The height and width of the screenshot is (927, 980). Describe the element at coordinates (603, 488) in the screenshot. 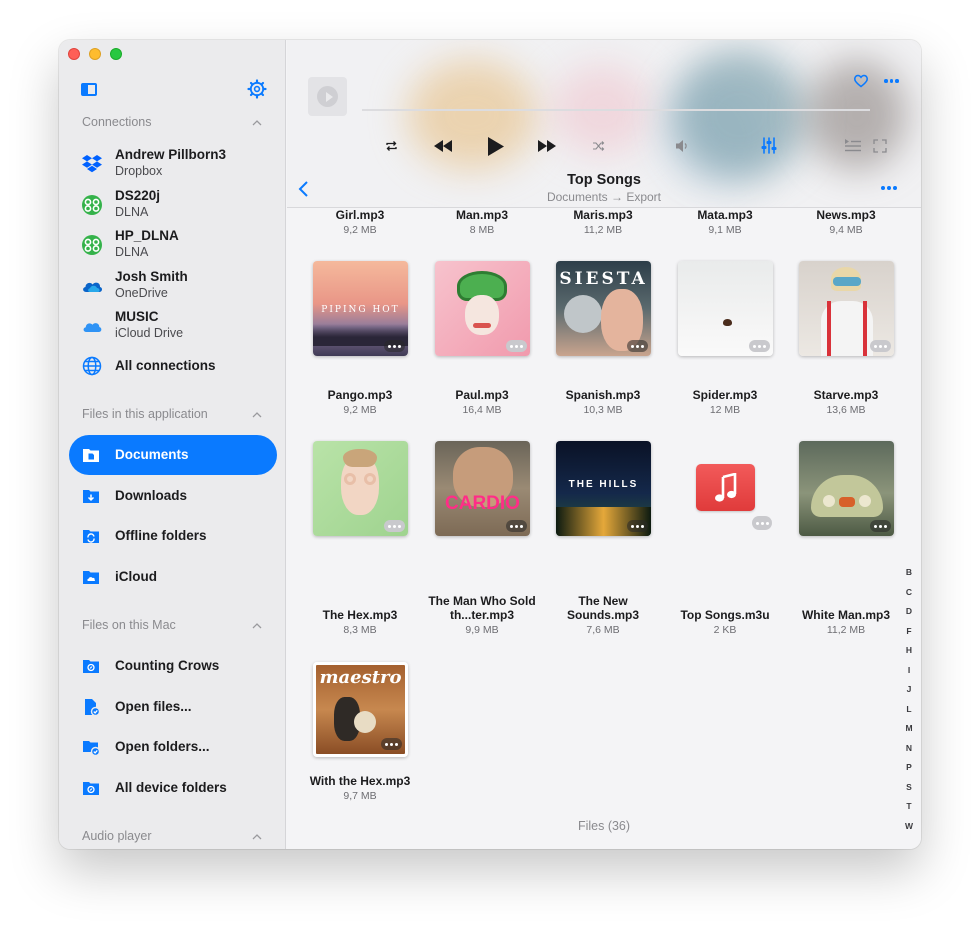

I see `album-cover: THE HILLS` at that location.